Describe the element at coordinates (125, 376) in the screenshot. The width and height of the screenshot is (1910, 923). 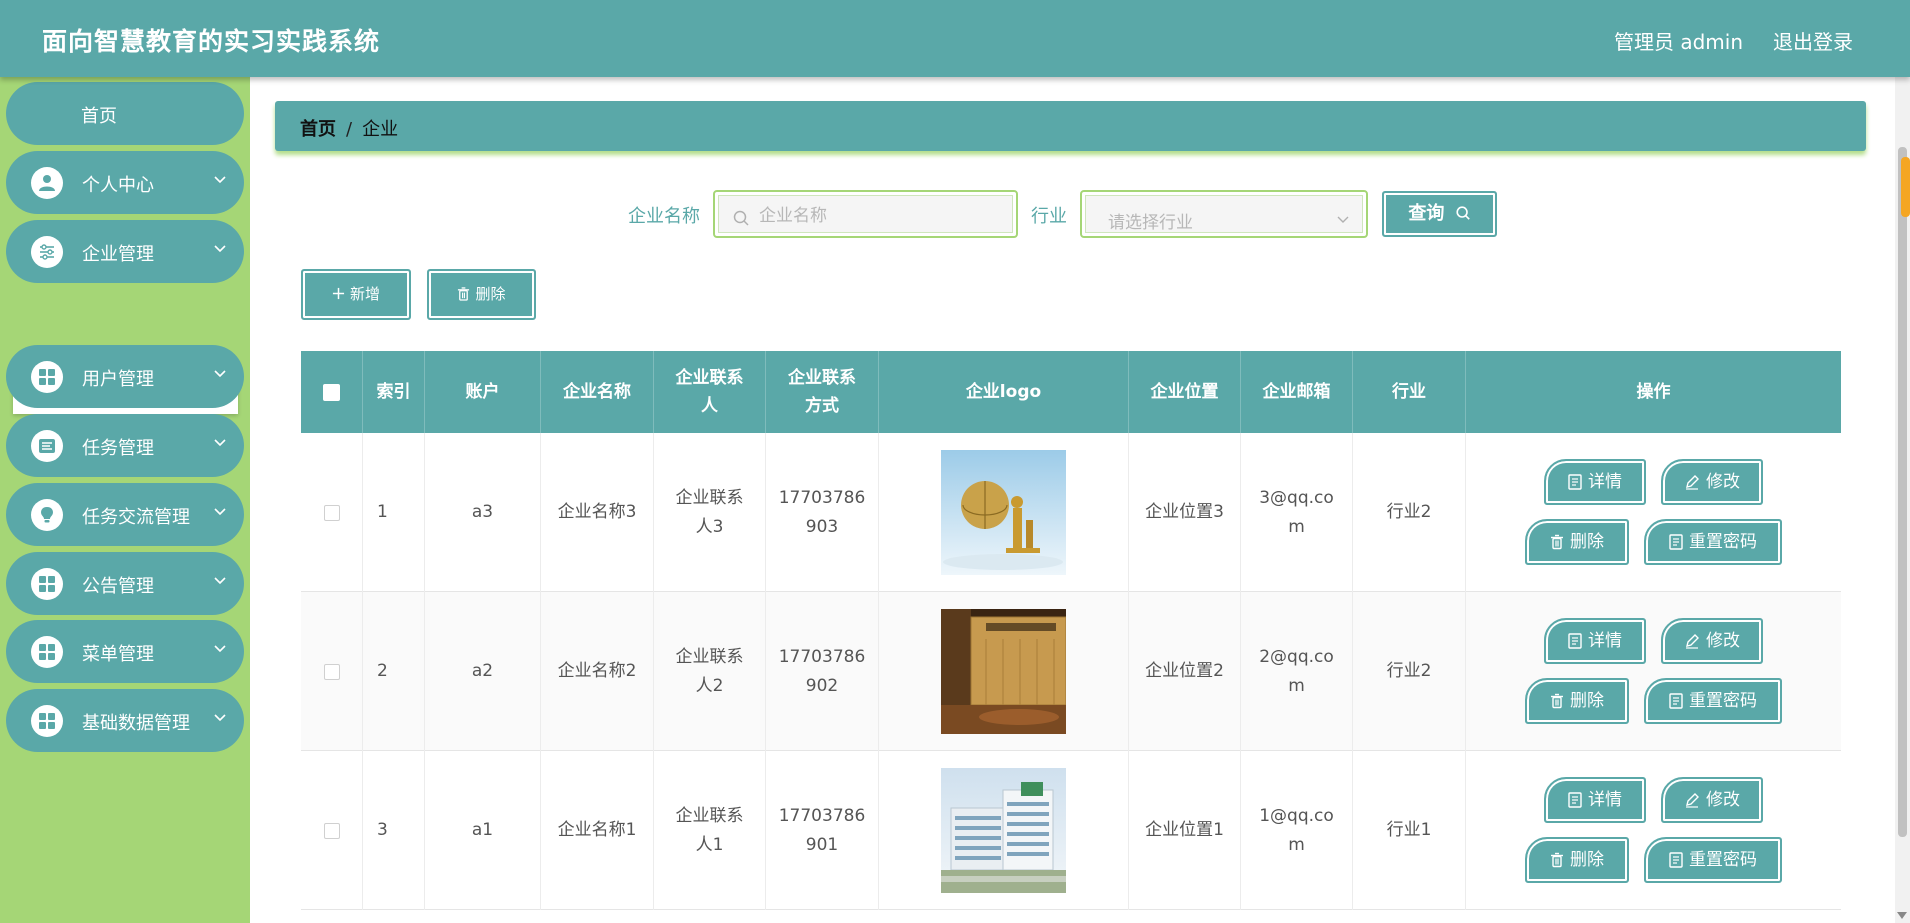
I see `sidebar-item-user-management: 用户管理` at that location.